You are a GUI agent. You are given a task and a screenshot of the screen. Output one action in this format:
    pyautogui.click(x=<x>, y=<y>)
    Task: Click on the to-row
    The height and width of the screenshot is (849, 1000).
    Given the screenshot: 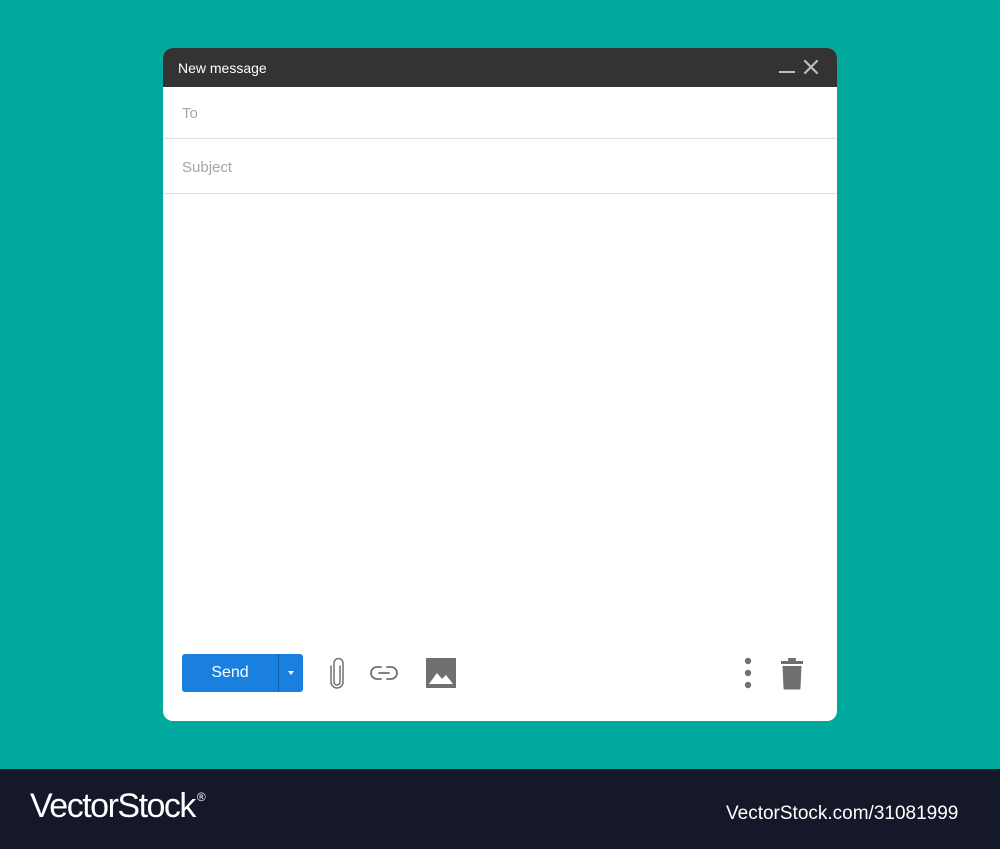 What is the action you would take?
    pyautogui.click(x=500, y=113)
    